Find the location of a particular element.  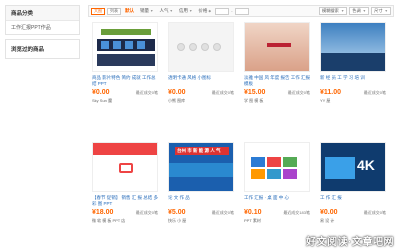

product-price: ¥0.10 is located at coordinates (253, 212).